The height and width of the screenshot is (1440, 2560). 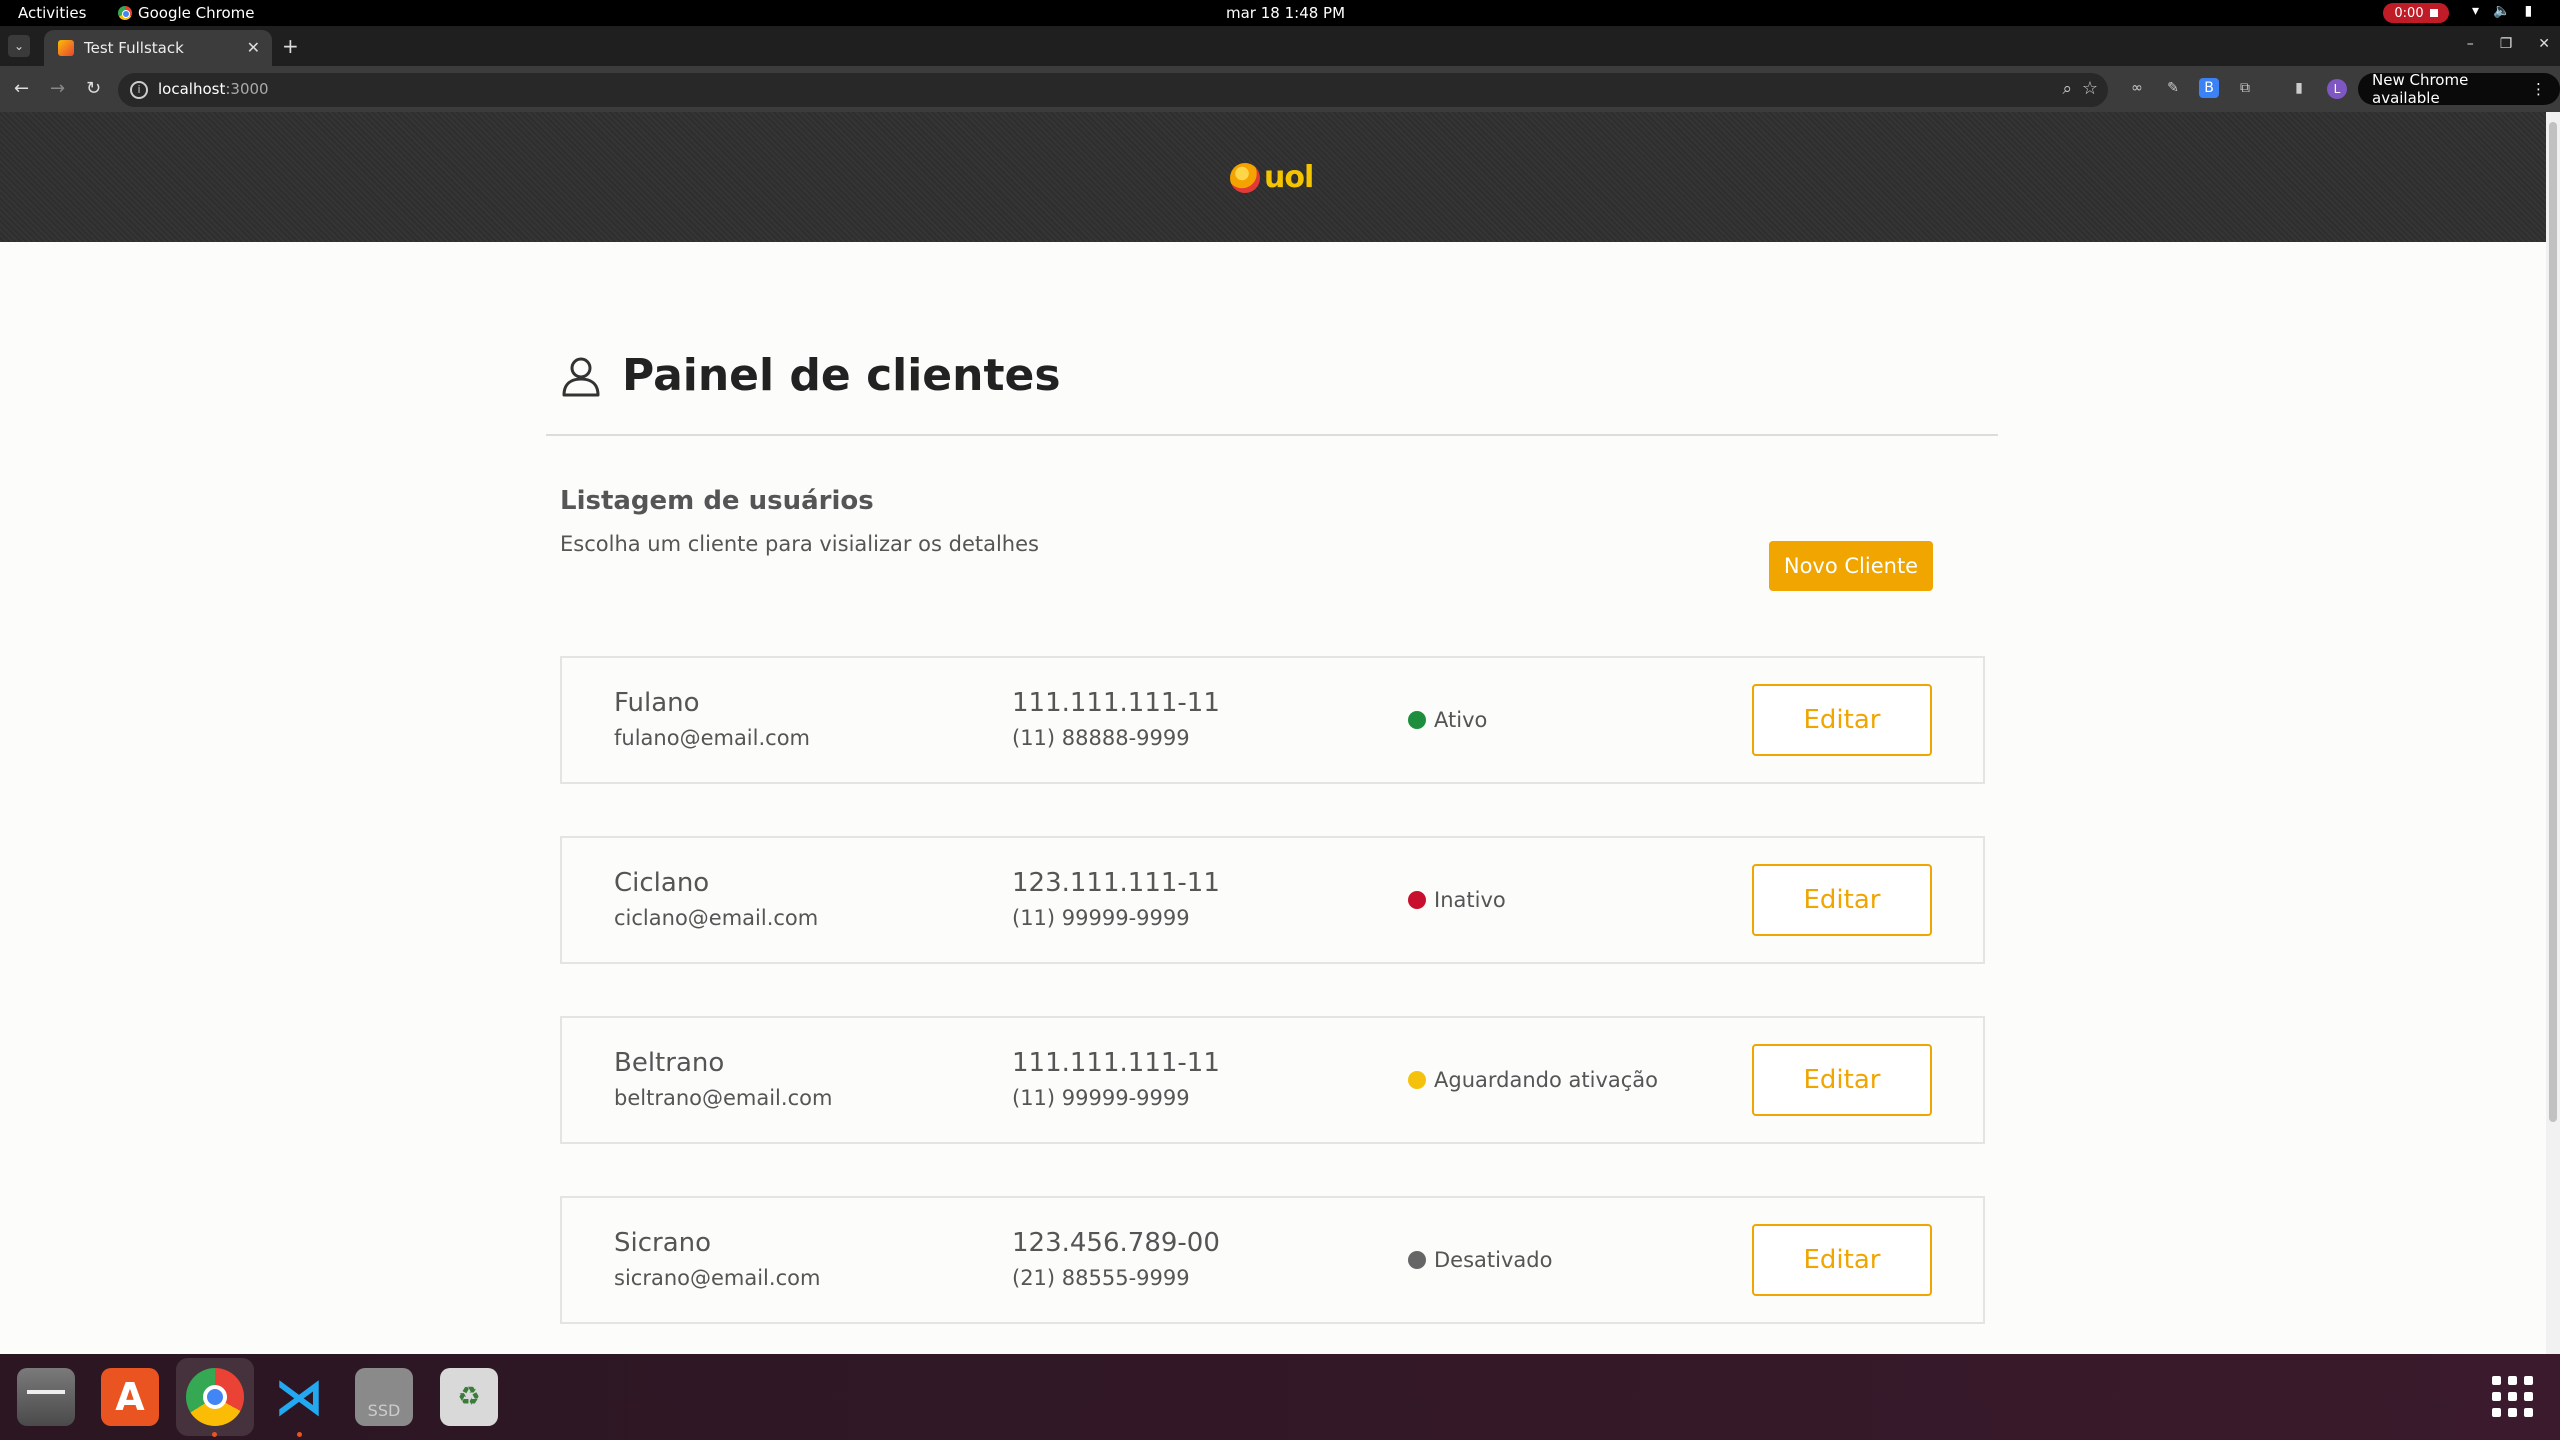 I want to click on client-name: Fulano, so click(x=657, y=703).